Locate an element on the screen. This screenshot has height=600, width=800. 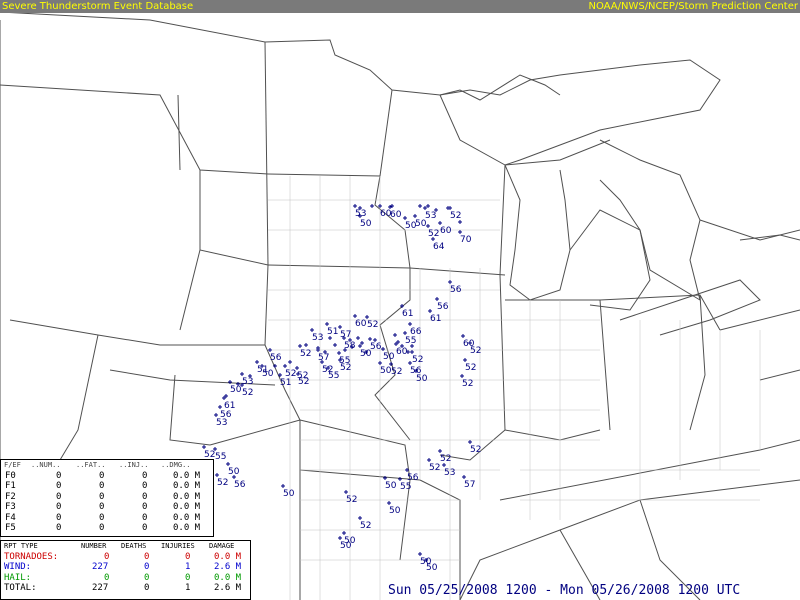
summary-row-wind: WIND: 227 0 1 2.6 M is located at coordinates (125, 567).